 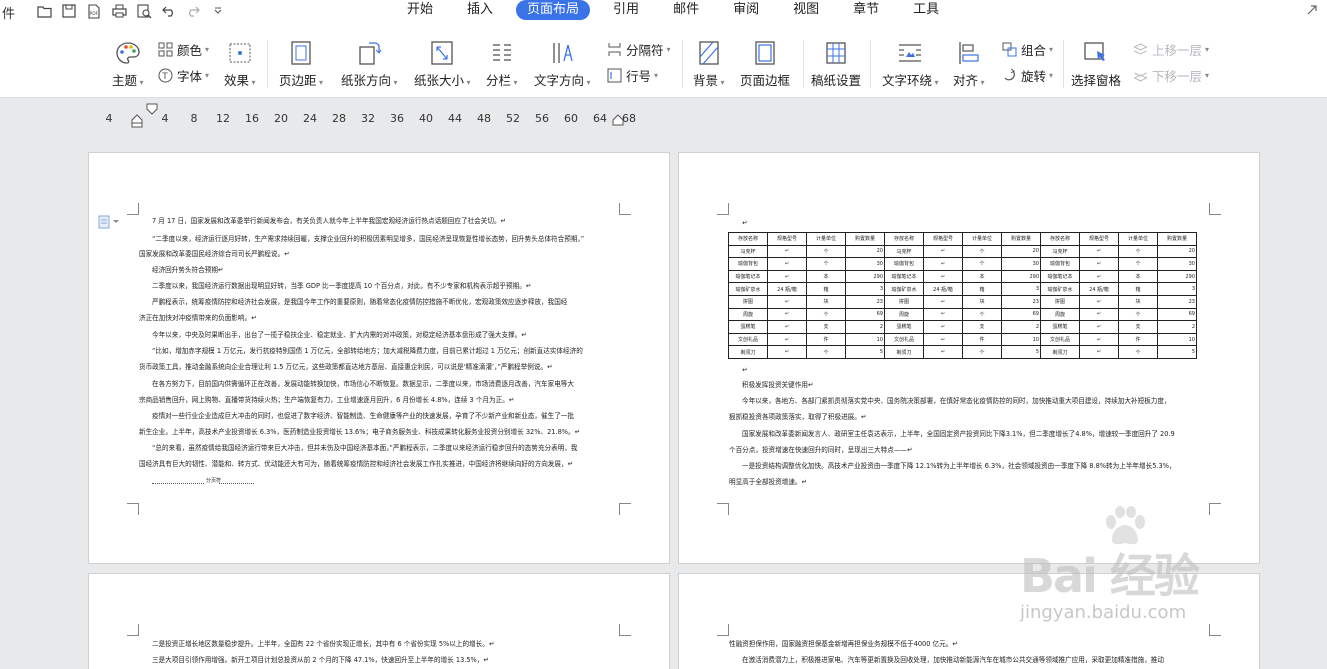 What do you see at coordinates (420, 10) in the screenshot?
I see `tab-home: 开始` at bounding box center [420, 10].